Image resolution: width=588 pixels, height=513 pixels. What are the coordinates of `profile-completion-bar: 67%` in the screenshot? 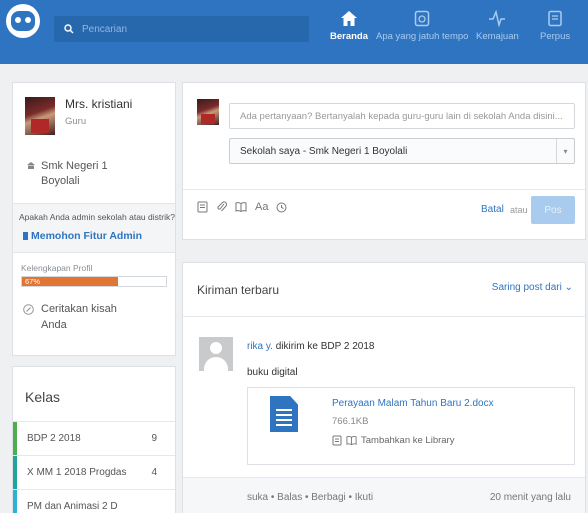 It's located at (94, 281).